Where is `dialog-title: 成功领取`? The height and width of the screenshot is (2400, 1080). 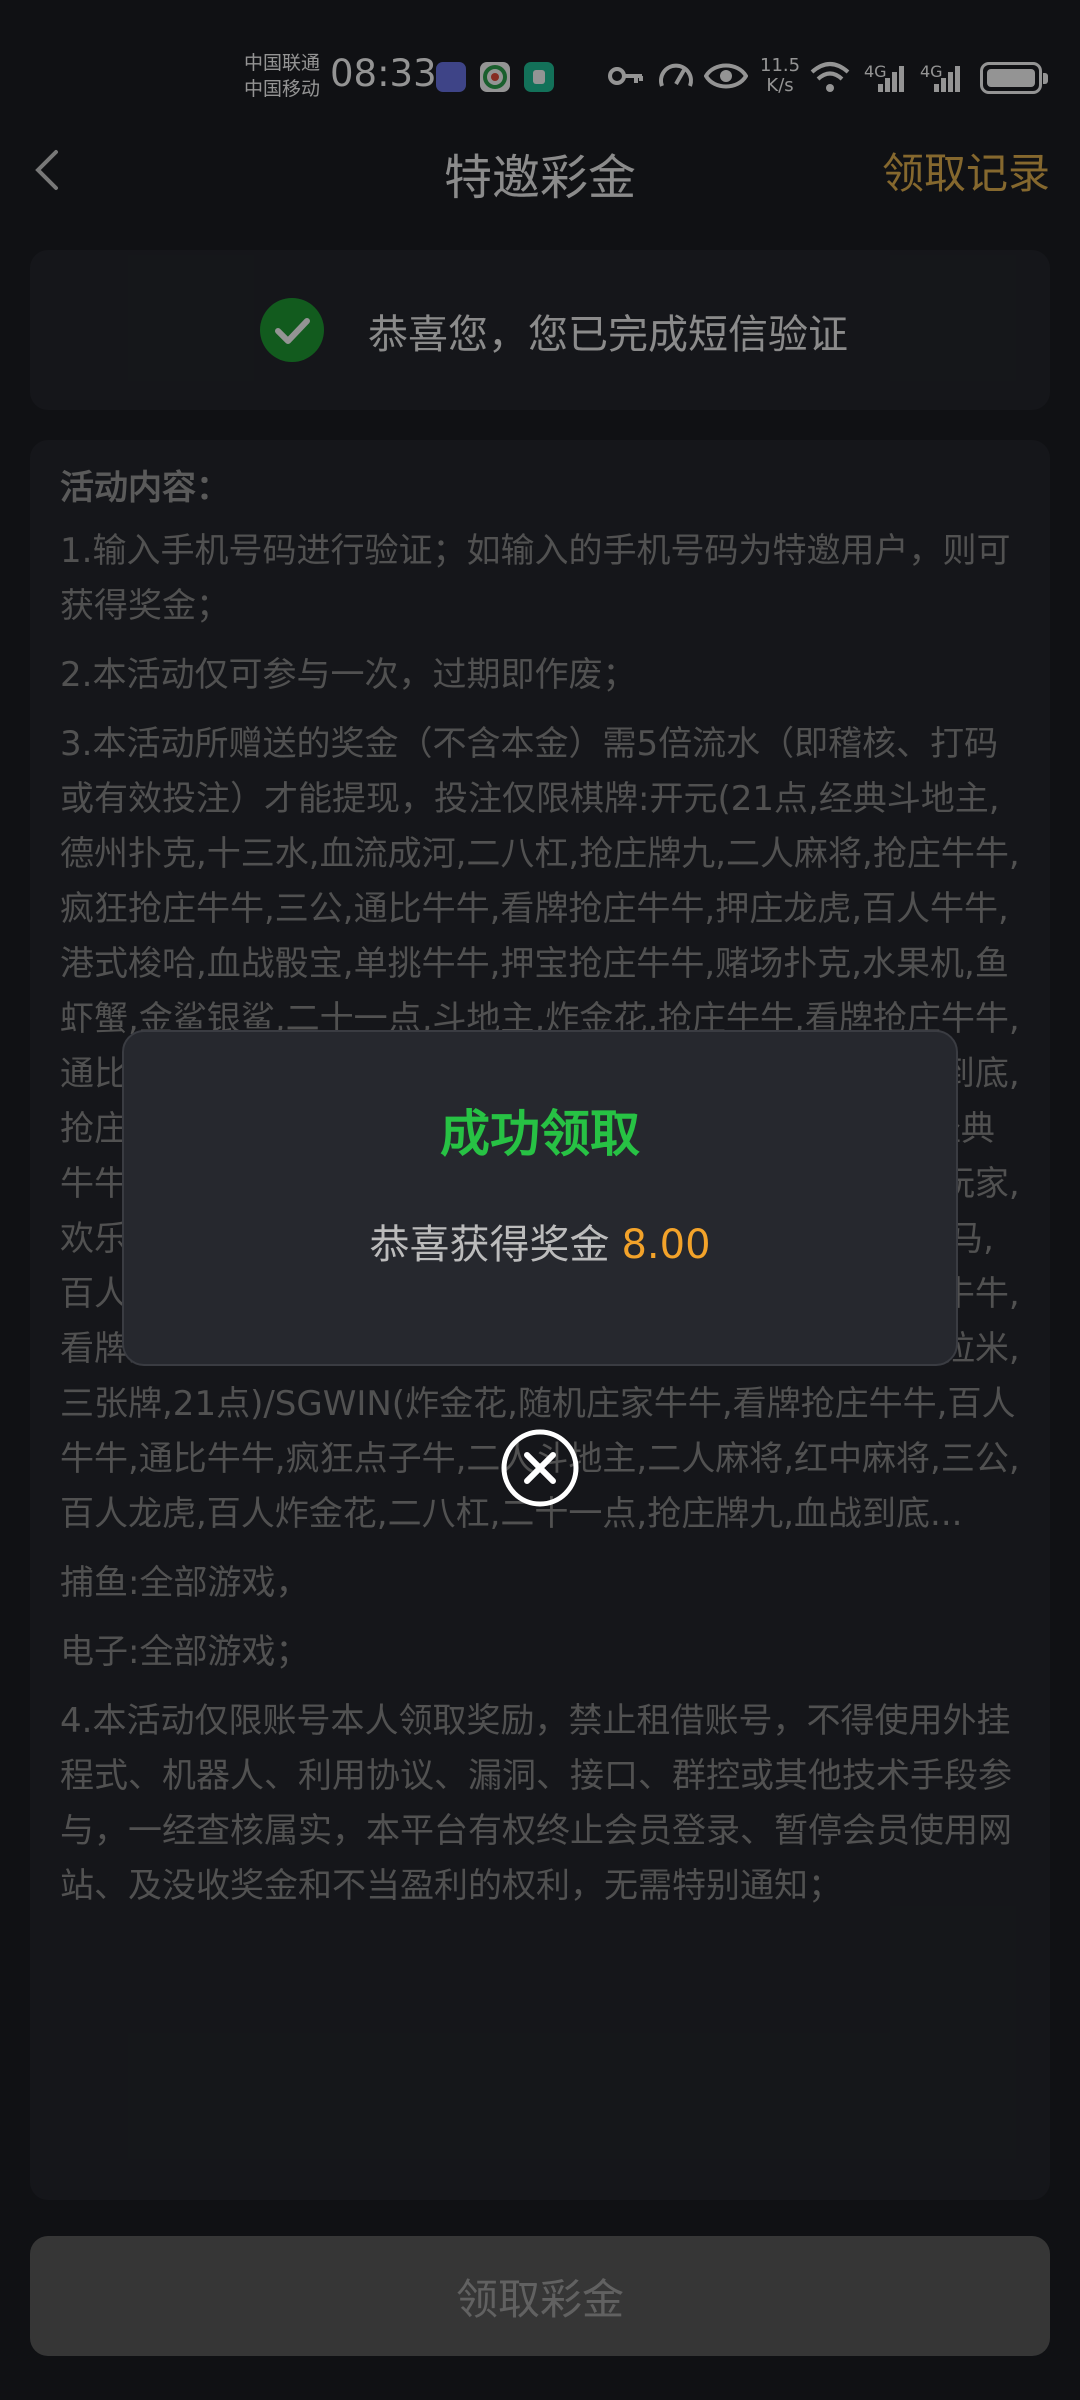
dialog-title: 成功领取 is located at coordinates (540, 1134).